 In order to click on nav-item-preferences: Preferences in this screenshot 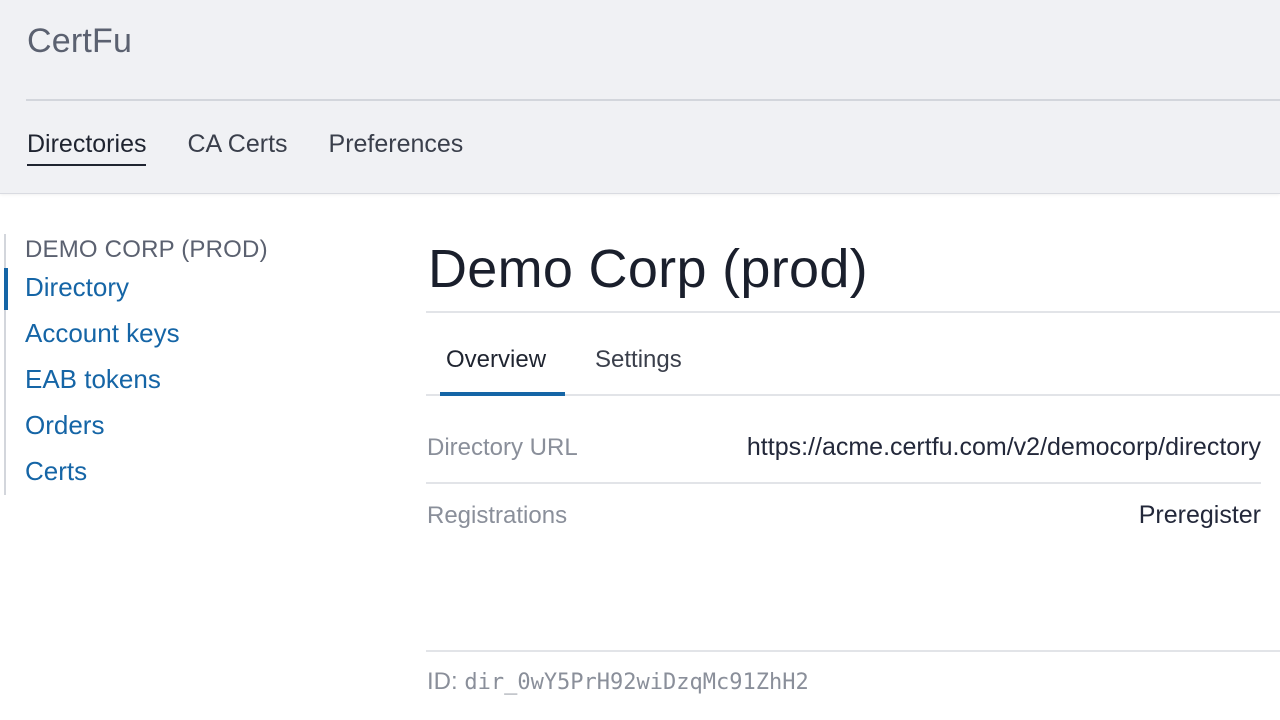, I will do `click(396, 148)`.